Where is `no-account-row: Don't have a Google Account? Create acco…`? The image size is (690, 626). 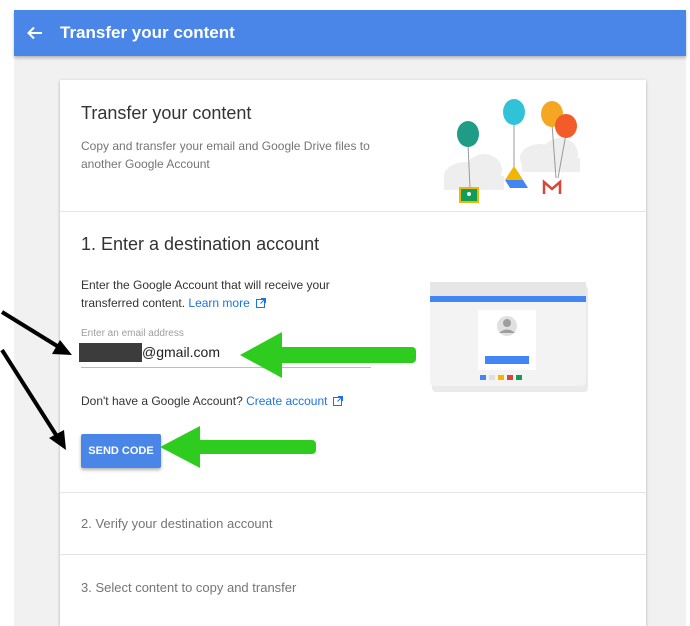
no-account-row: Don't have a Google Account? Create acco… is located at coordinates (212, 401).